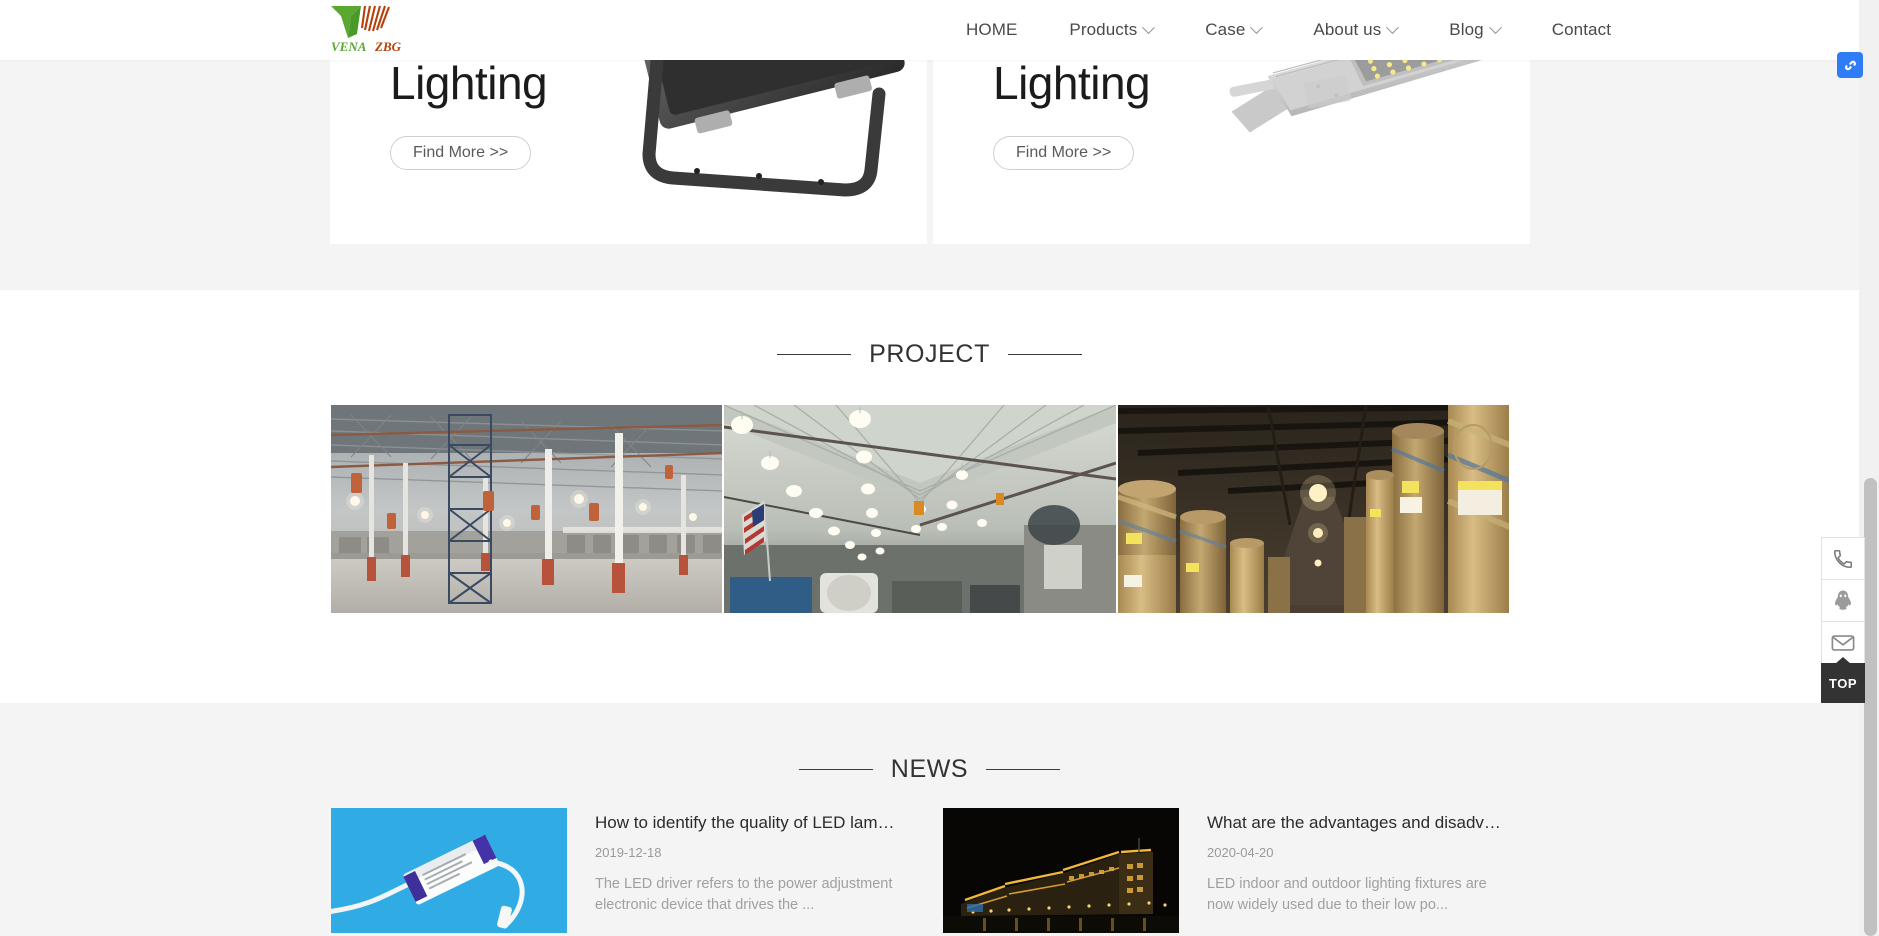 This screenshot has width=1879, height=936. Describe the element at coordinates (1240, 853) in the screenshot. I see `news-date: 2020-04-20` at that location.